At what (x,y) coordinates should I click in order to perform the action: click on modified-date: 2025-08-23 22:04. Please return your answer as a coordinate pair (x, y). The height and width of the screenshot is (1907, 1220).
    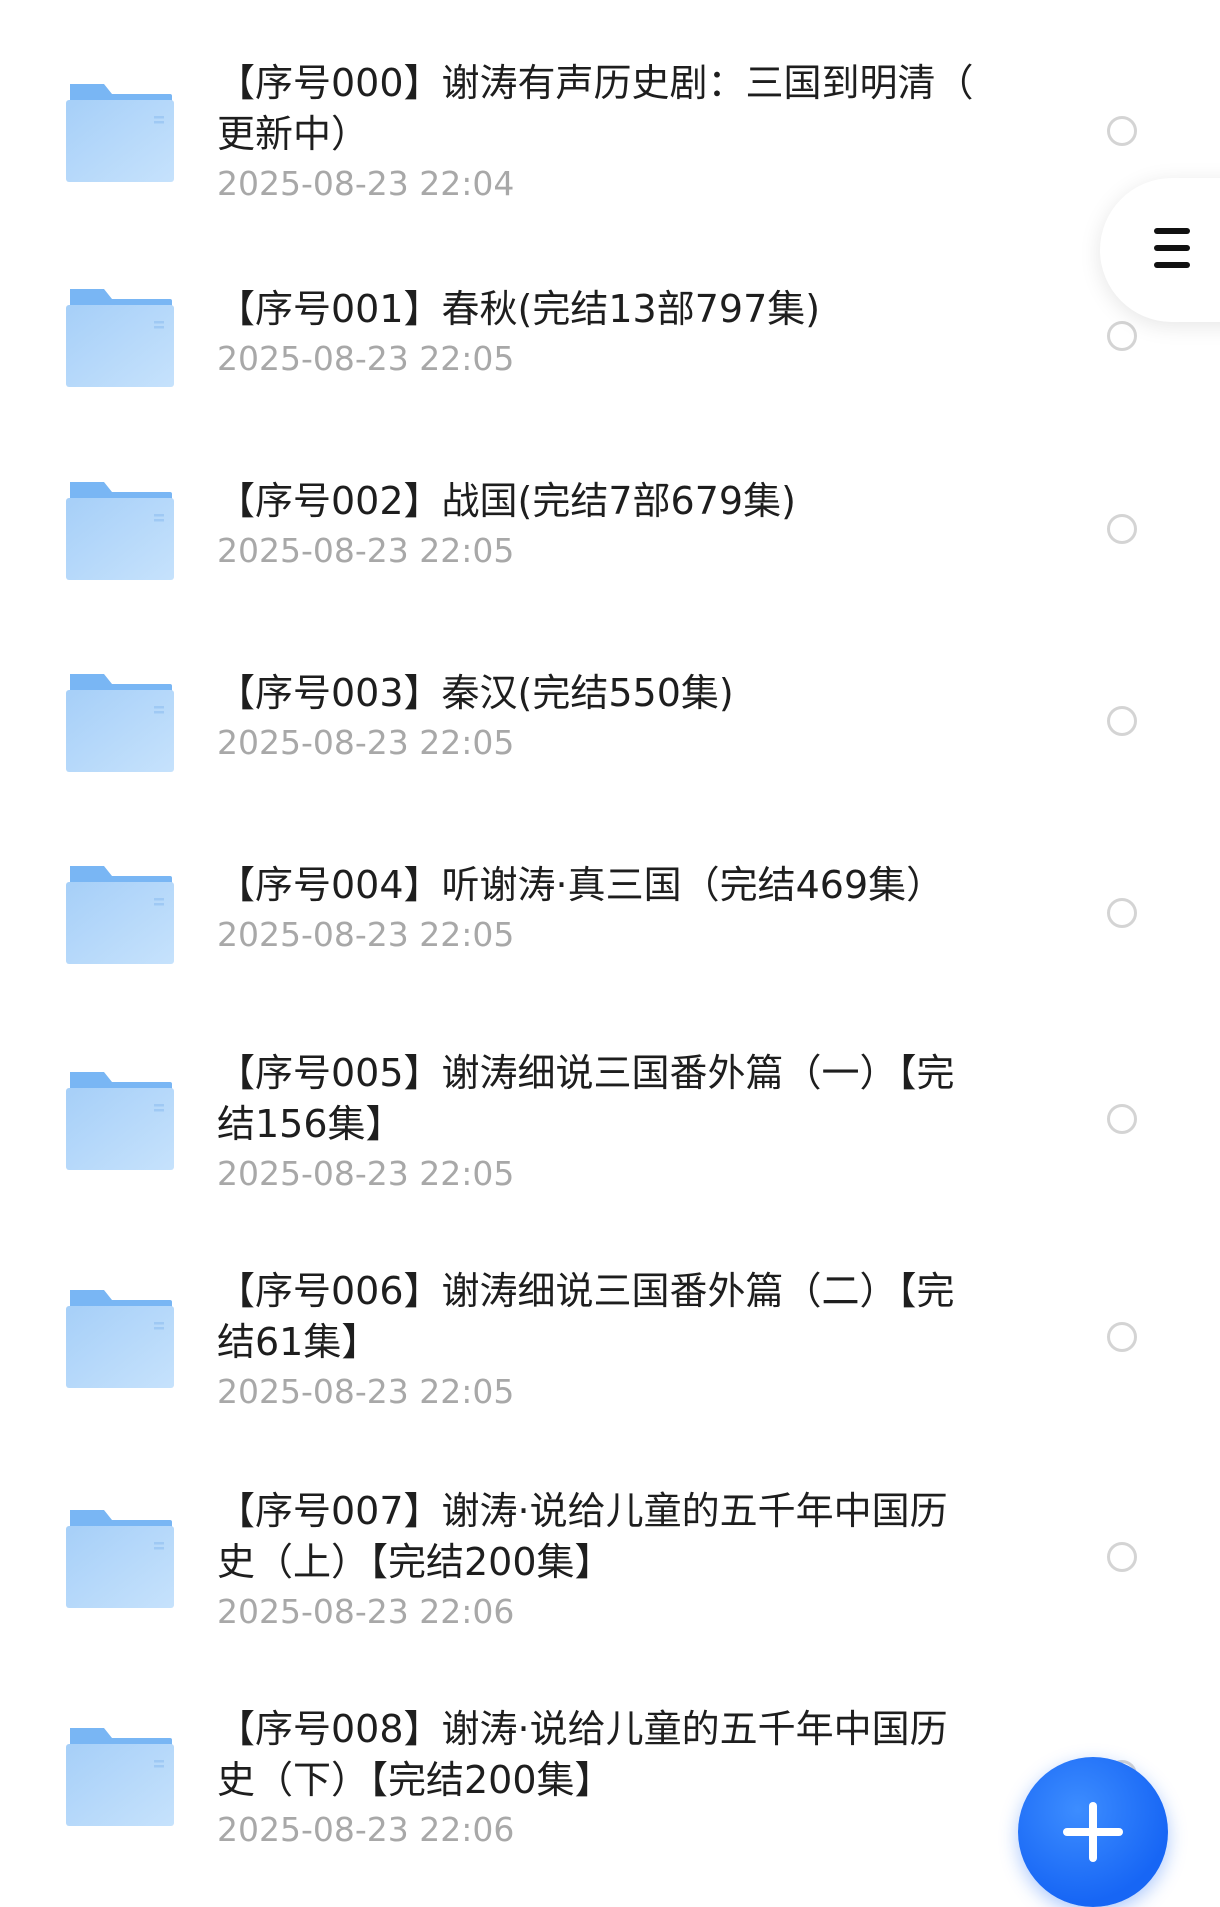
    Looking at the image, I should click on (366, 183).